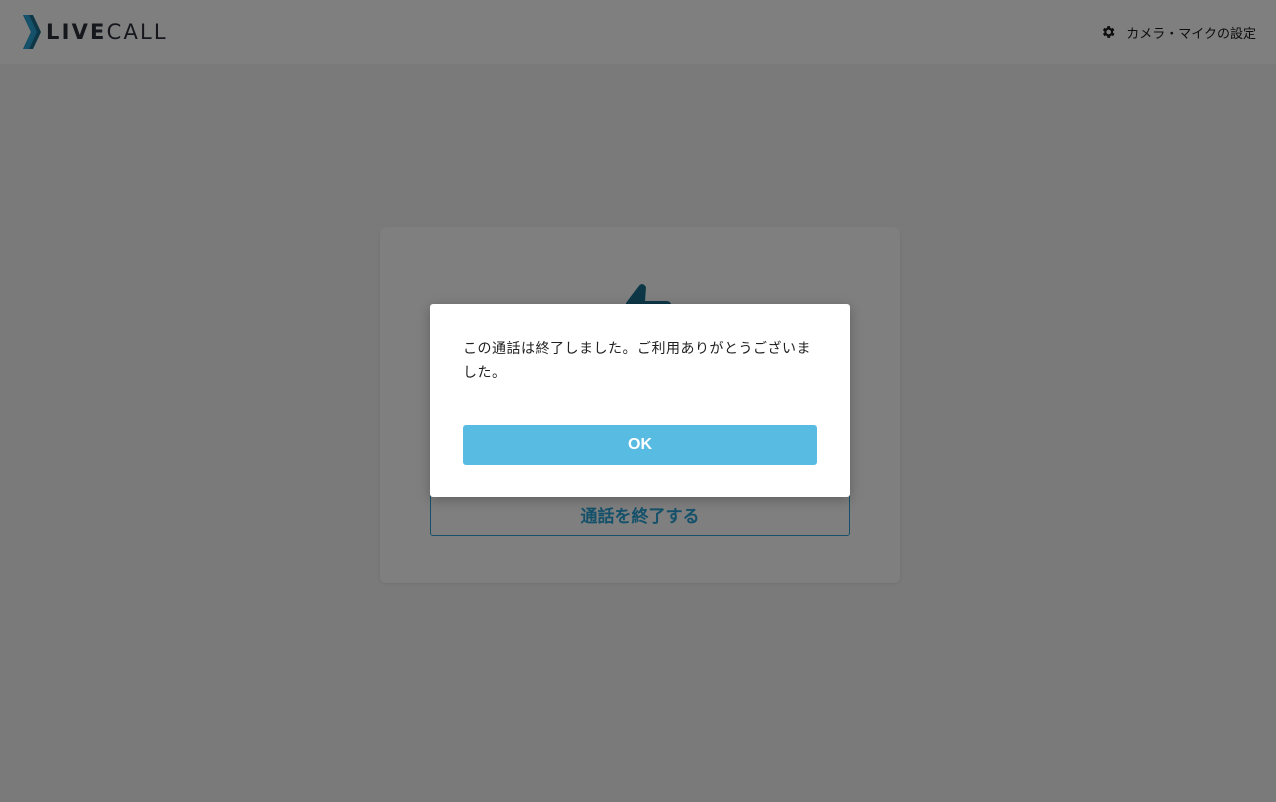 The width and height of the screenshot is (1276, 802). Describe the element at coordinates (637, 361) in the screenshot. I see `dialog-message: この通話は終了しました。ご利用ありがとうございました。` at that location.